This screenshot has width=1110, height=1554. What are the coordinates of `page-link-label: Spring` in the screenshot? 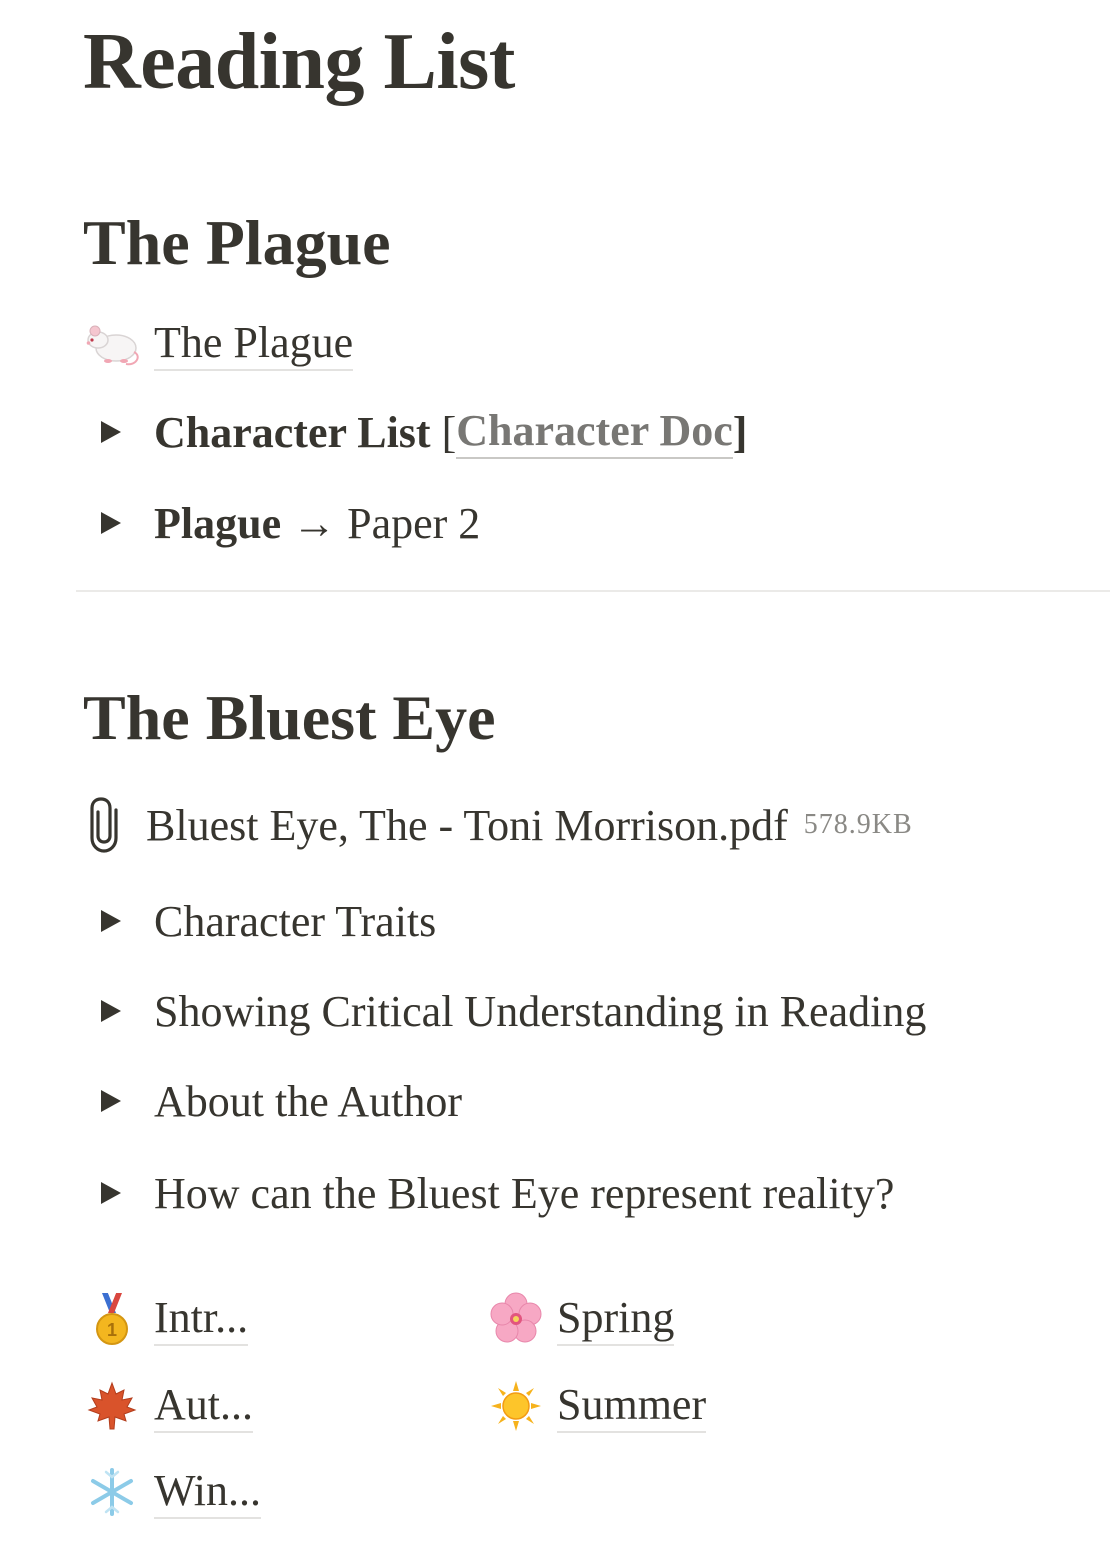 It's located at (616, 1319).